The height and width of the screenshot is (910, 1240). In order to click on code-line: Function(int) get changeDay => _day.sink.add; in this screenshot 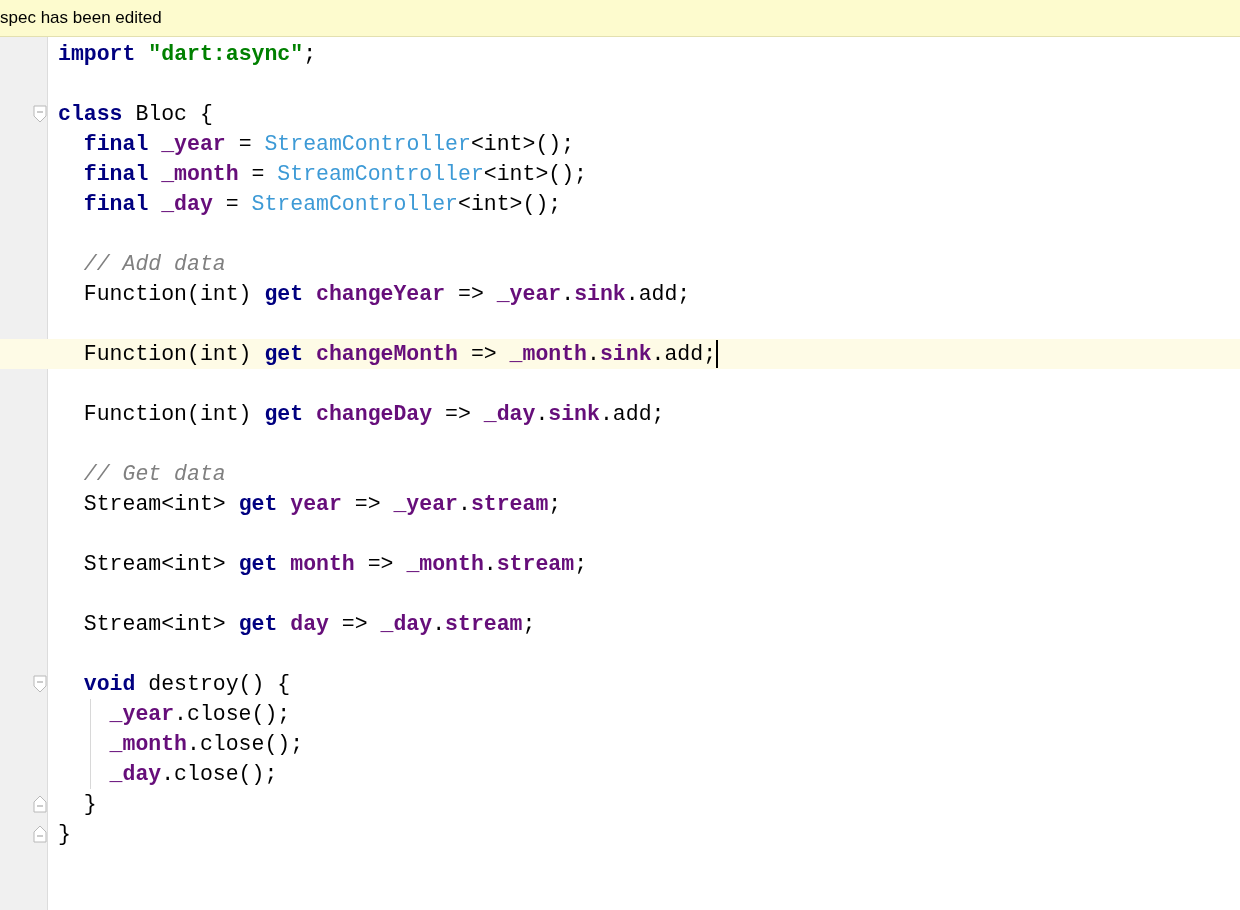, I will do `click(374, 414)`.